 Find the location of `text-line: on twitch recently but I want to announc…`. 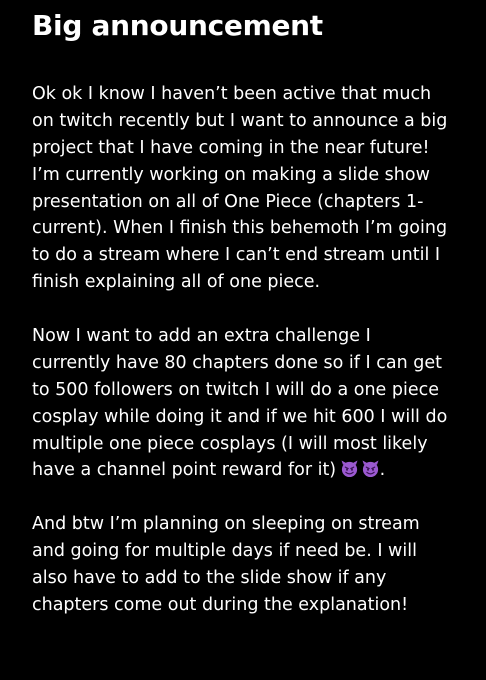

text-line: on twitch recently but I want to announc… is located at coordinates (240, 120).